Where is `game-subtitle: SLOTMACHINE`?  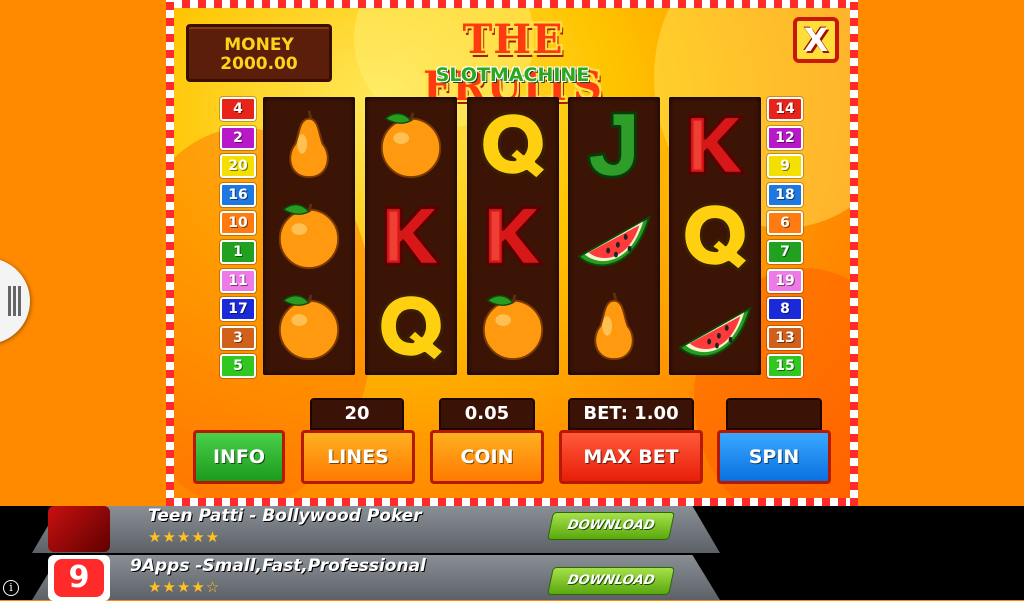
game-subtitle: SLOTMACHINE is located at coordinates (512, 75).